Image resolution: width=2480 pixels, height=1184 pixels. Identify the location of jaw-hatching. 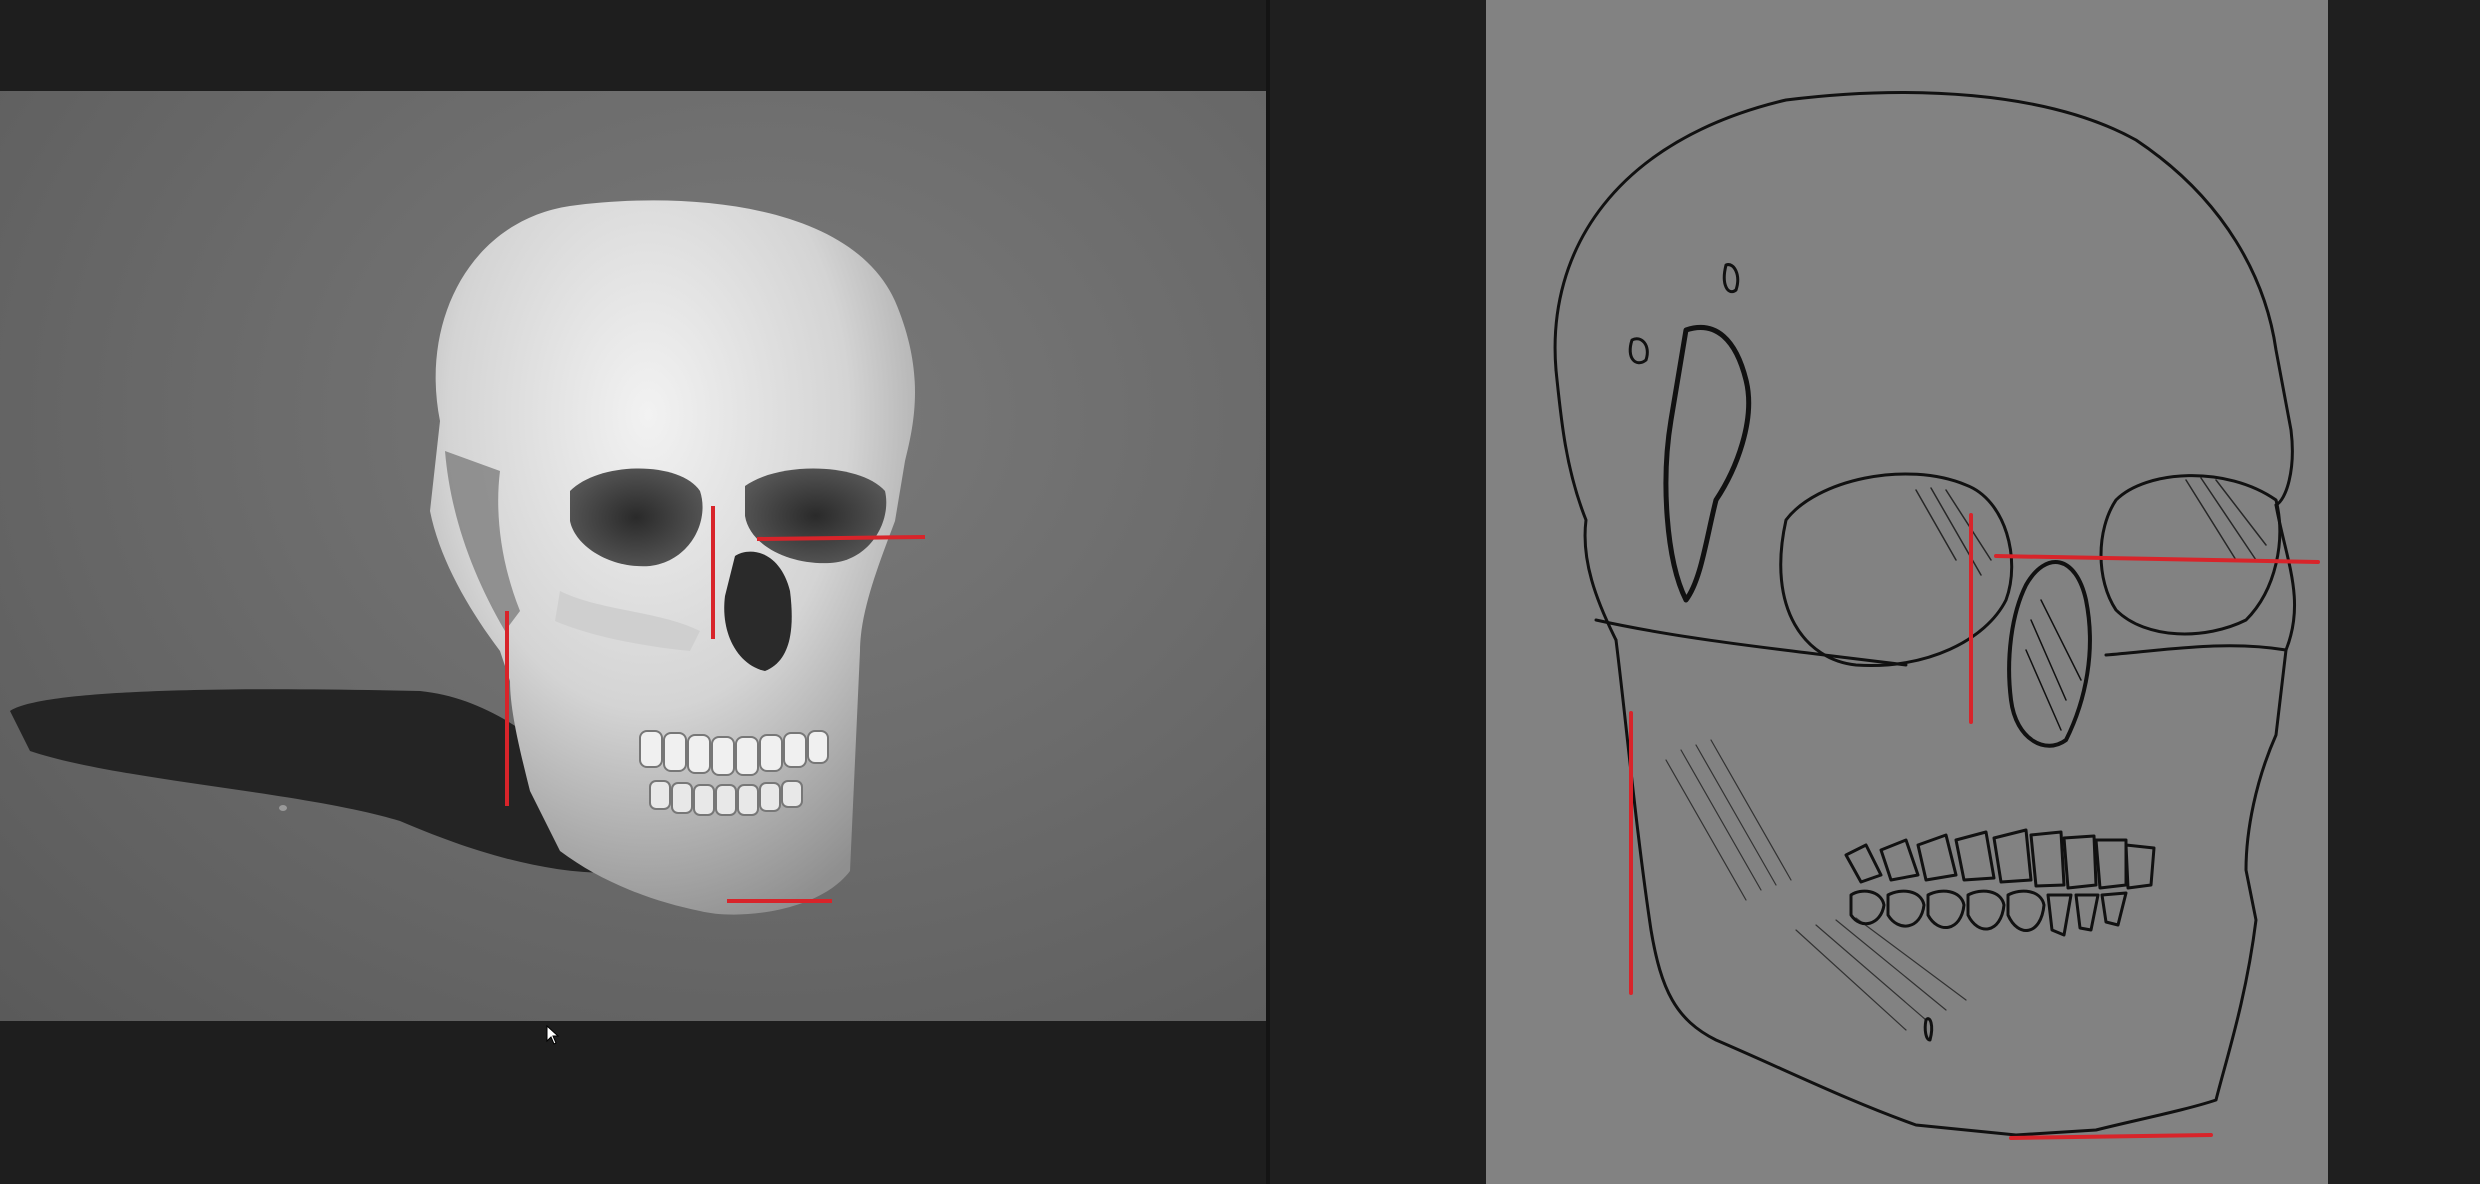
(1816, 885).